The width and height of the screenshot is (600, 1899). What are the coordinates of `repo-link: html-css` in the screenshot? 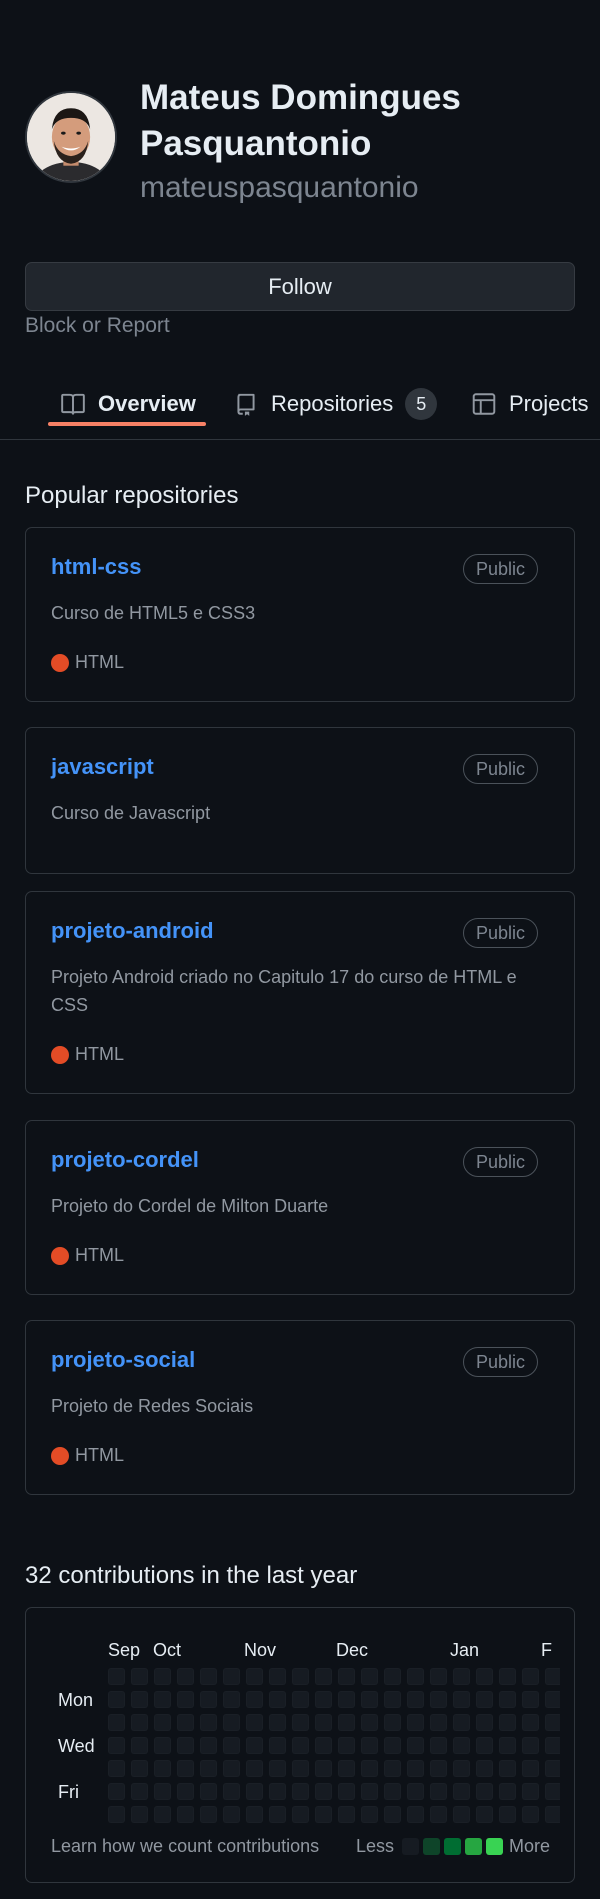 It's located at (96, 567).